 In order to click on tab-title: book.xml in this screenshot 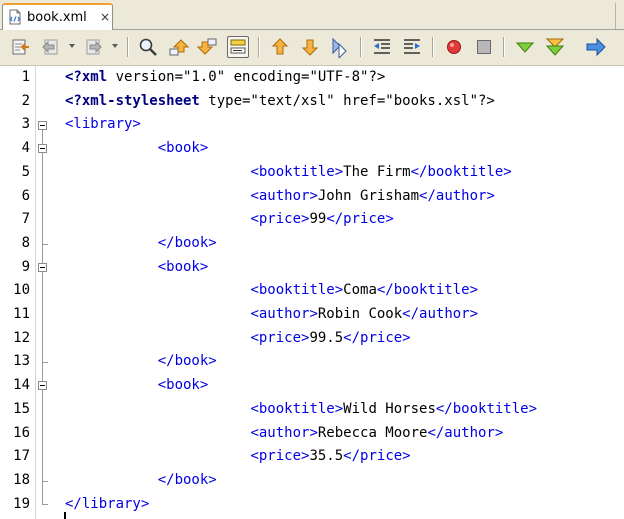, I will do `click(57, 17)`.